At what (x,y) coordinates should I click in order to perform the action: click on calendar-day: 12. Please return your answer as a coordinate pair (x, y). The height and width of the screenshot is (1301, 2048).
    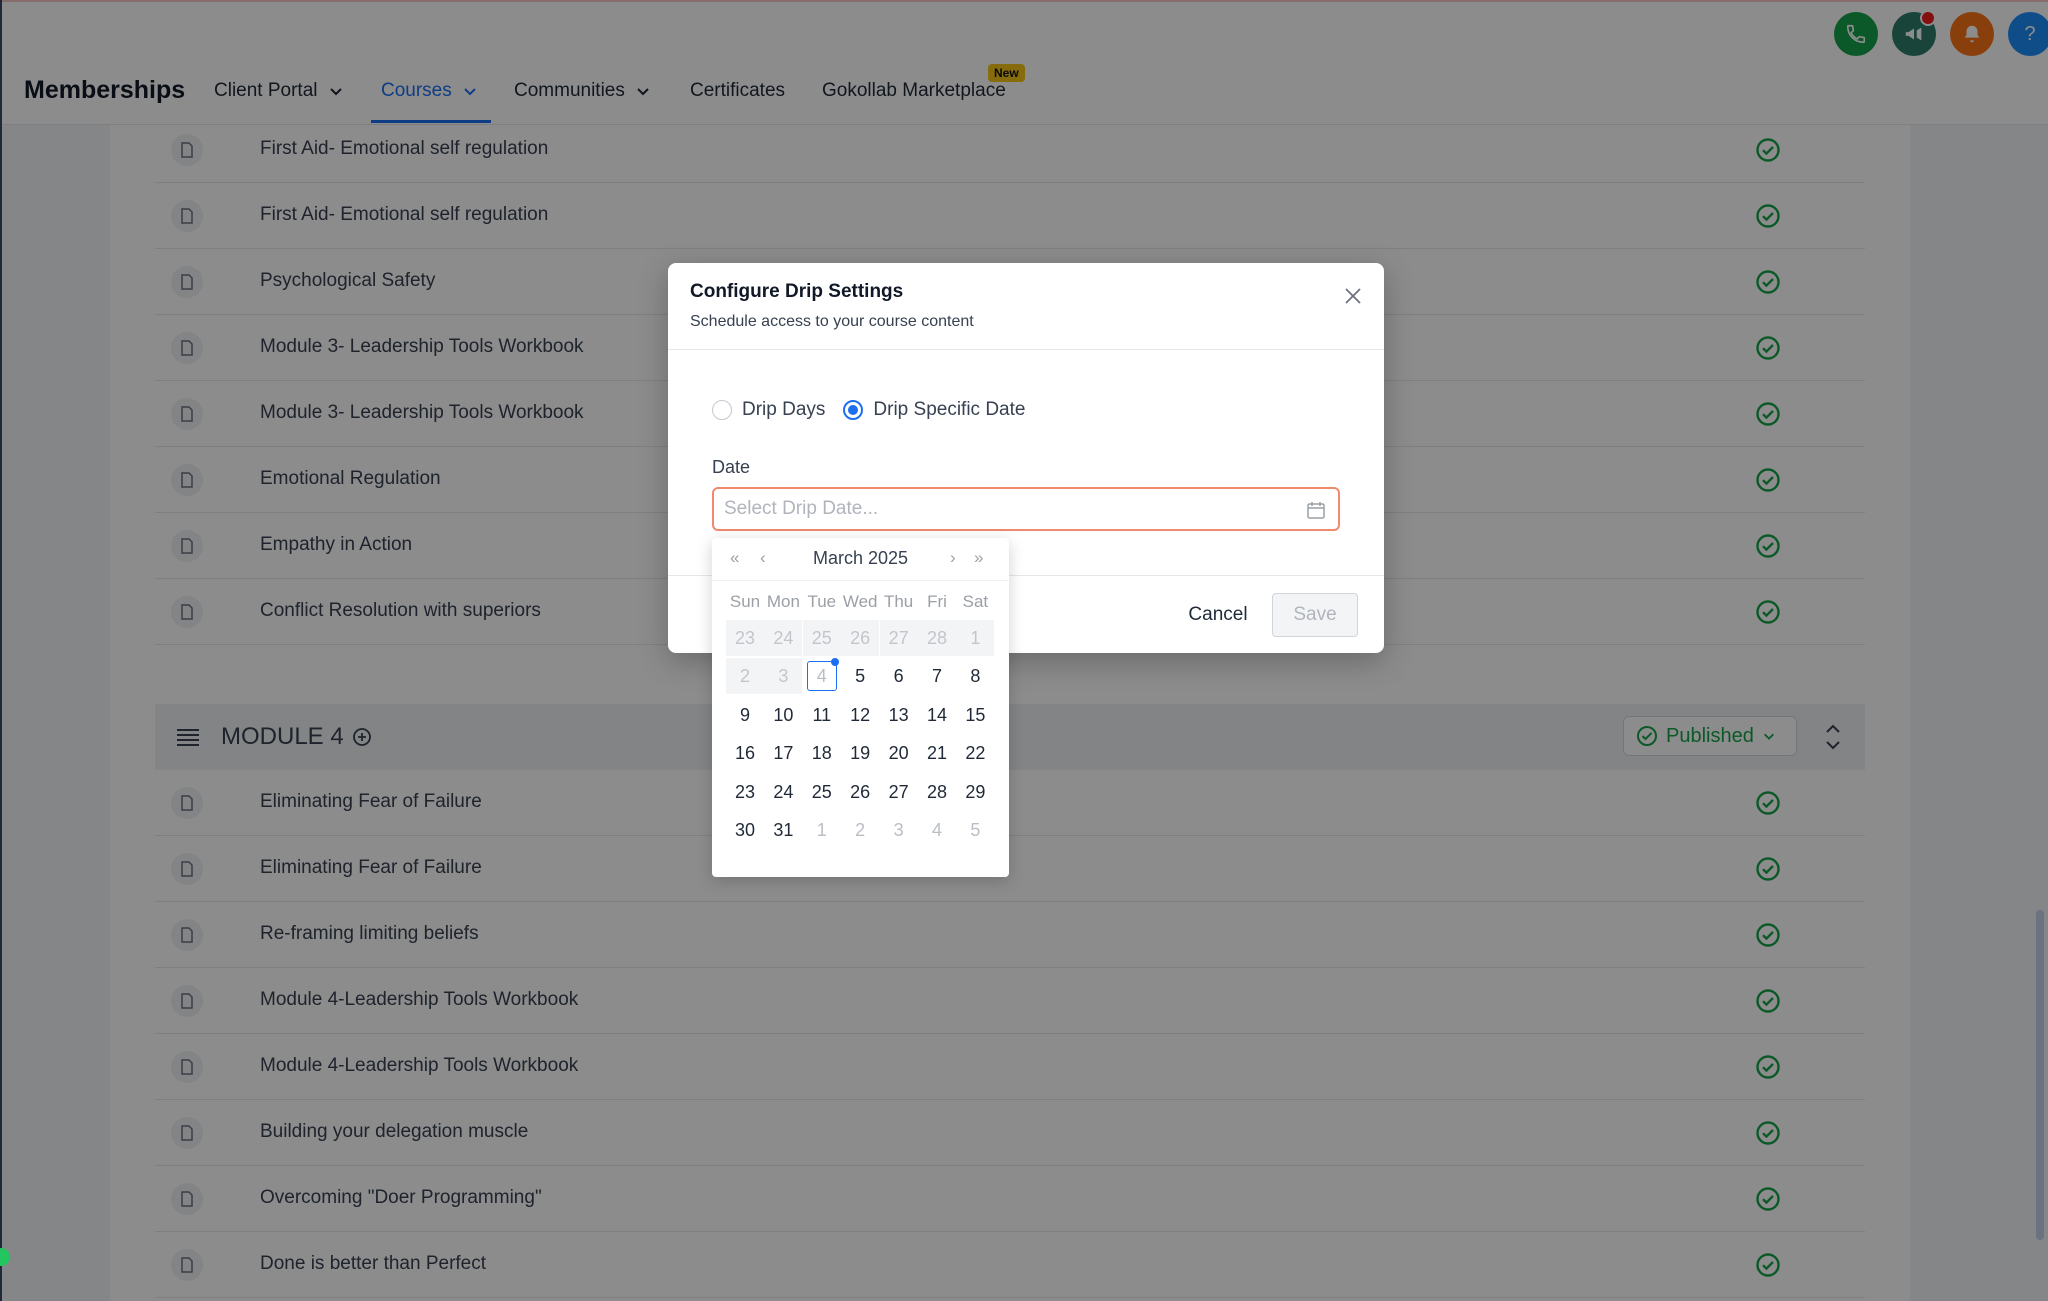
    Looking at the image, I should click on (860, 715).